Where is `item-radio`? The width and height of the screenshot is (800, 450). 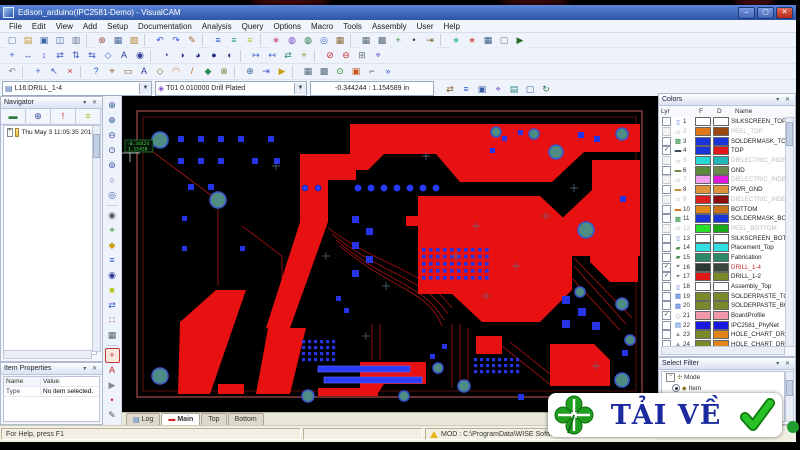 item-radio is located at coordinates (676, 388).